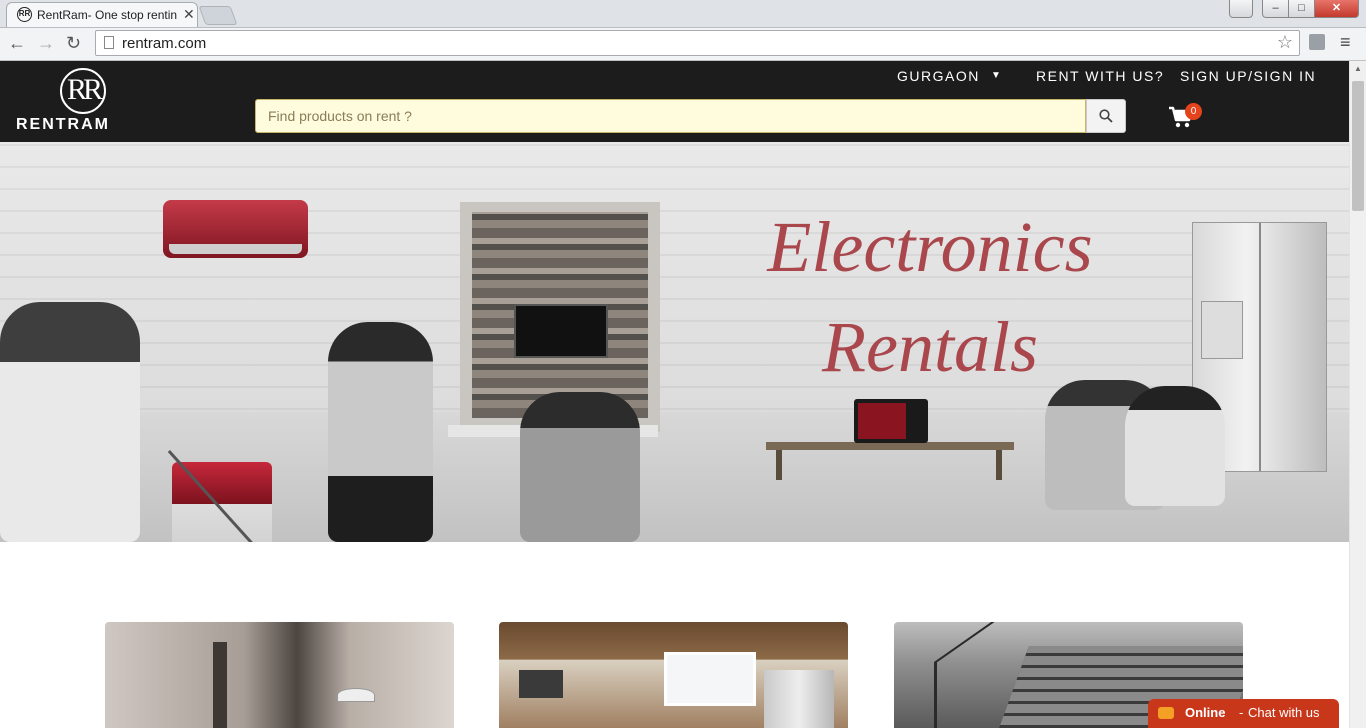 The image size is (1366, 728). Describe the element at coordinates (356, 695) in the screenshot. I see `lamp-image` at that location.